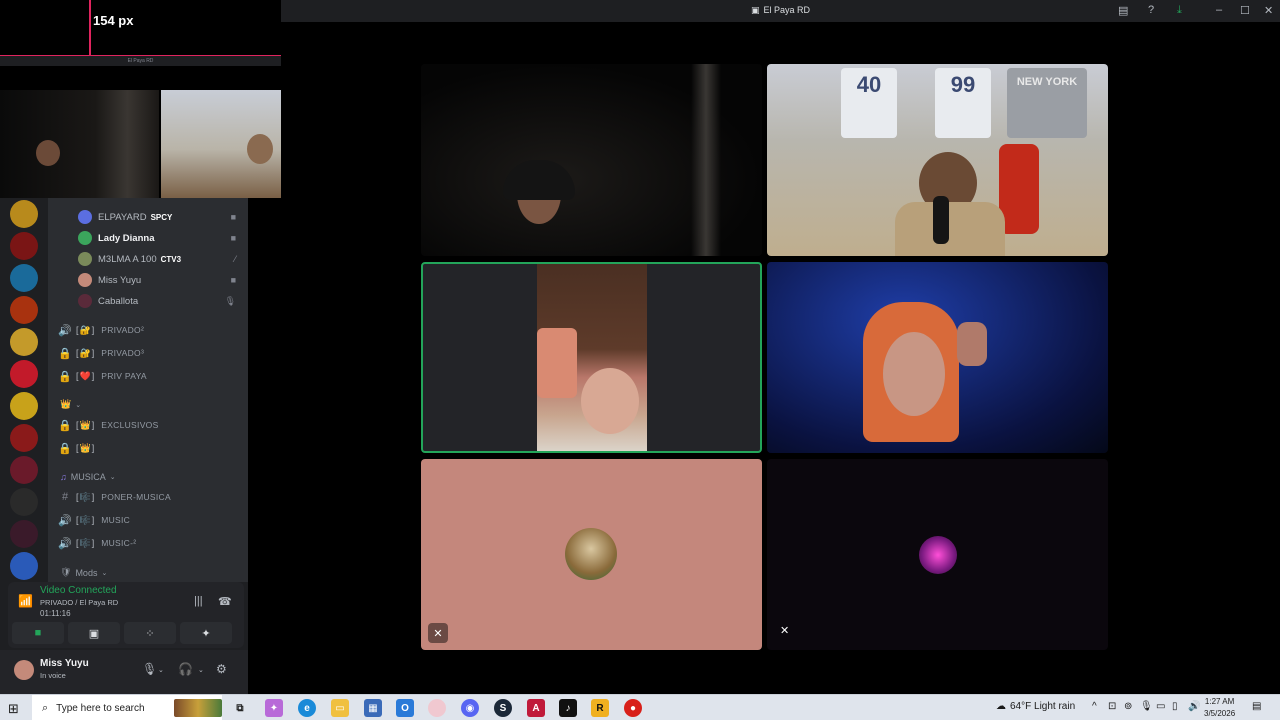  I want to click on popout-preview: 154 px El Paya RD, so click(140, 99).